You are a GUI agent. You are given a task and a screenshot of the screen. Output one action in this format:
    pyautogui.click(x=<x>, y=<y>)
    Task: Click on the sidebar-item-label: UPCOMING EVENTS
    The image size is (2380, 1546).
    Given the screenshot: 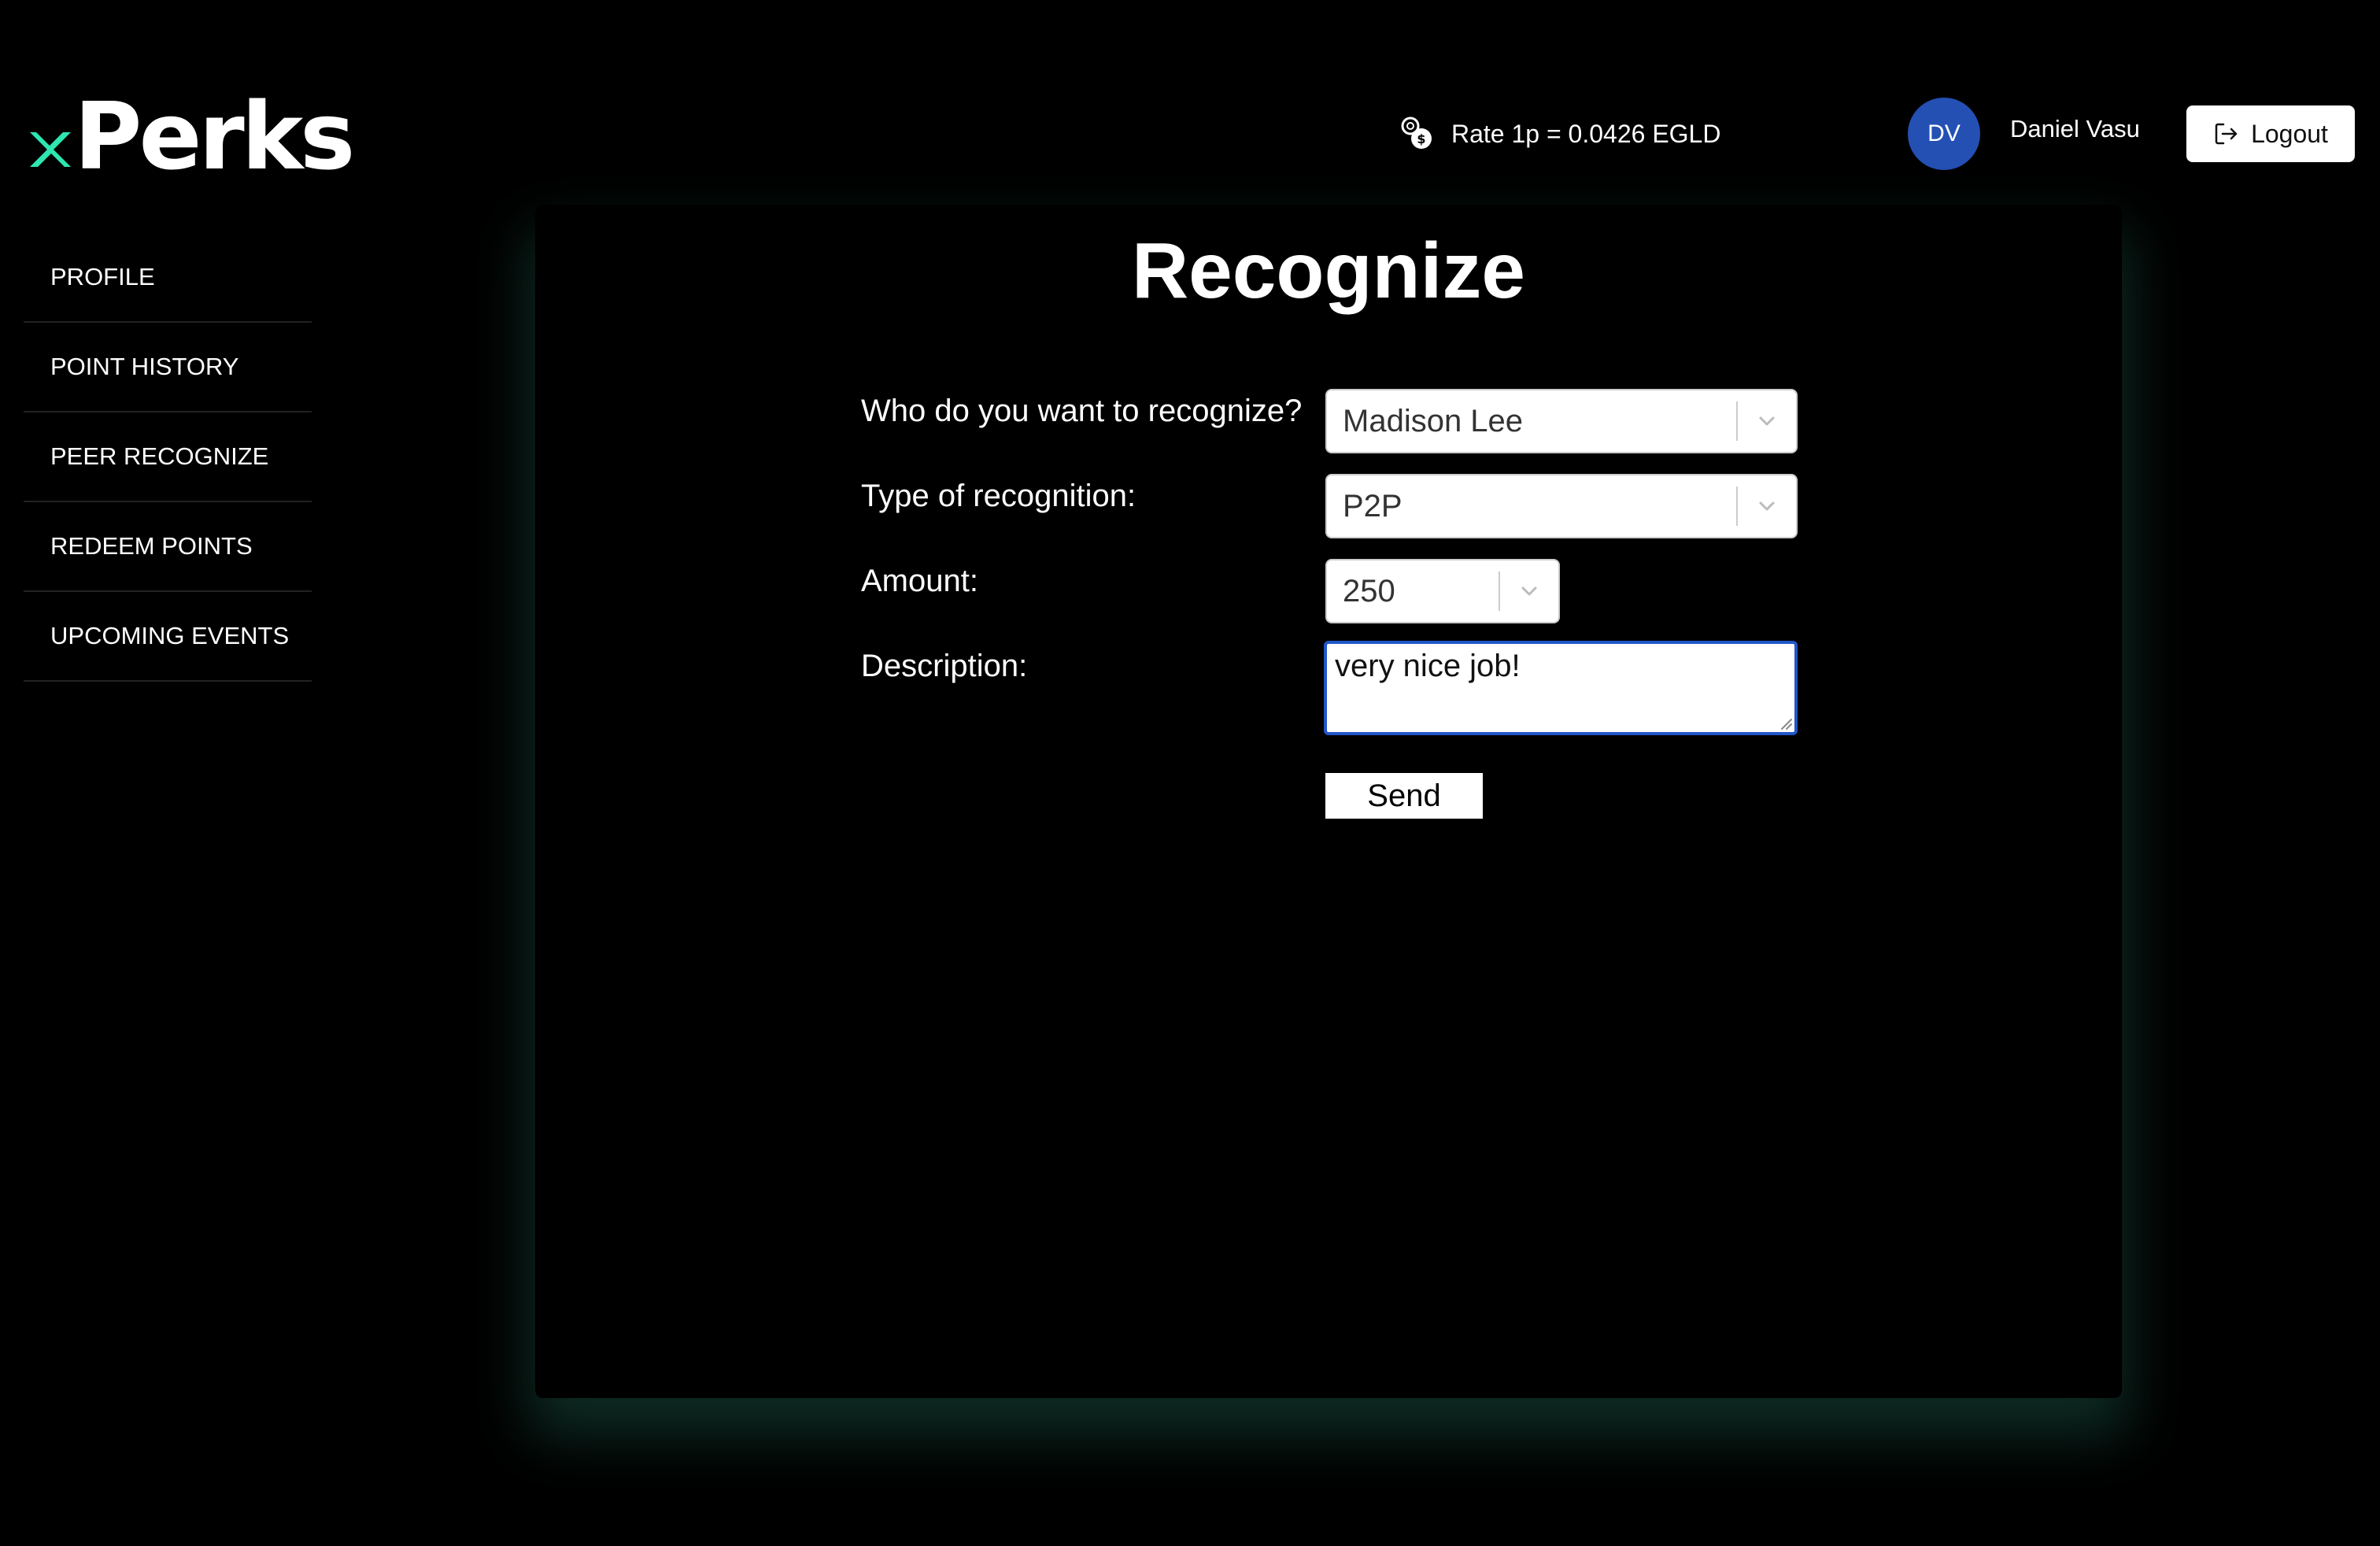 What is the action you would take?
    pyautogui.click(x=170, y=635)
    